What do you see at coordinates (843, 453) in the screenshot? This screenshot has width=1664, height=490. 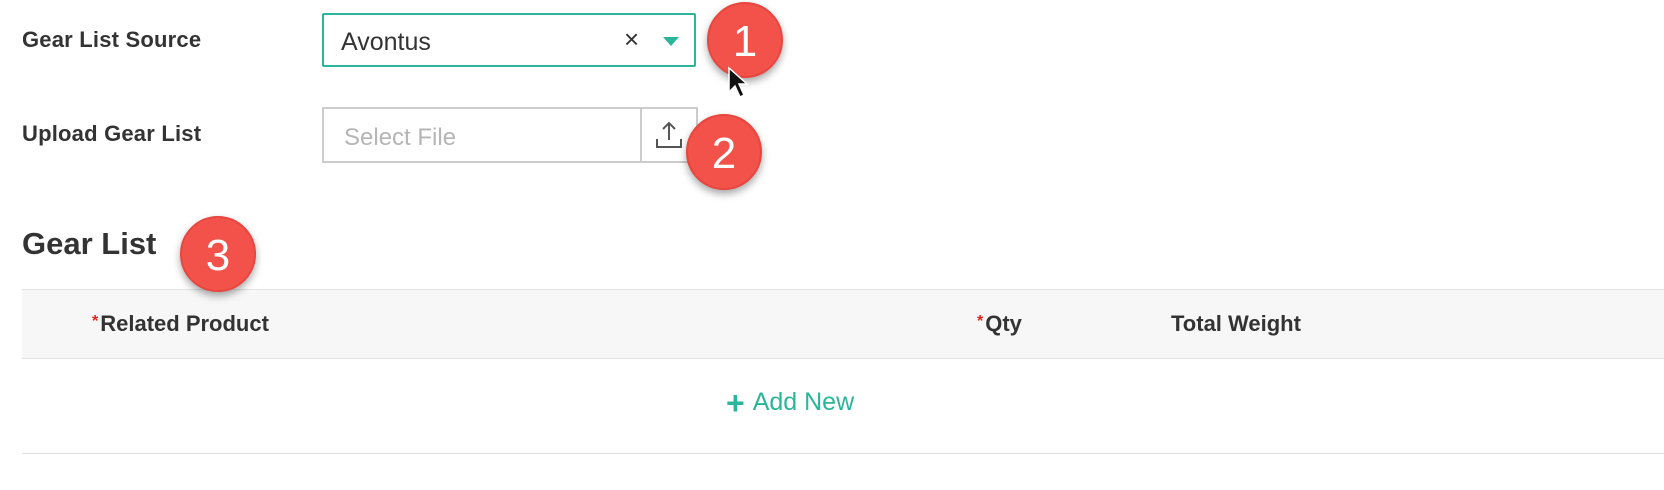 I see `table-bottom-divider` at bounding box center [843, 453].